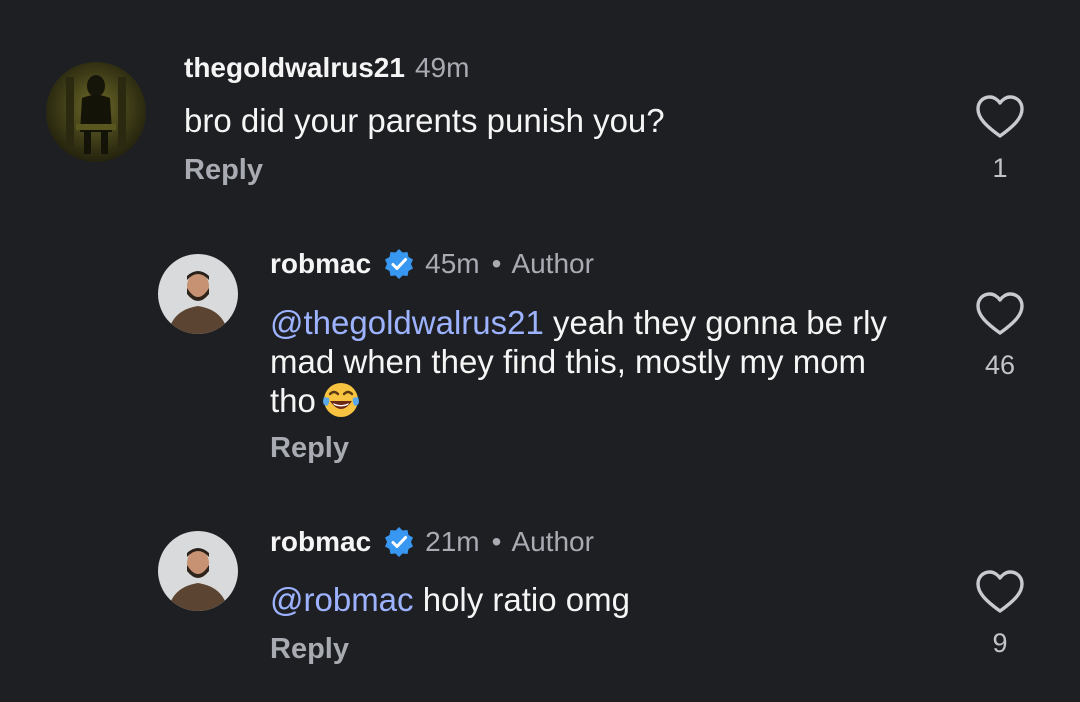  What do you see at coordinates (452, 541) in the screenshot?
I see `timestamp: 21m` at bounding box center [452, 541].